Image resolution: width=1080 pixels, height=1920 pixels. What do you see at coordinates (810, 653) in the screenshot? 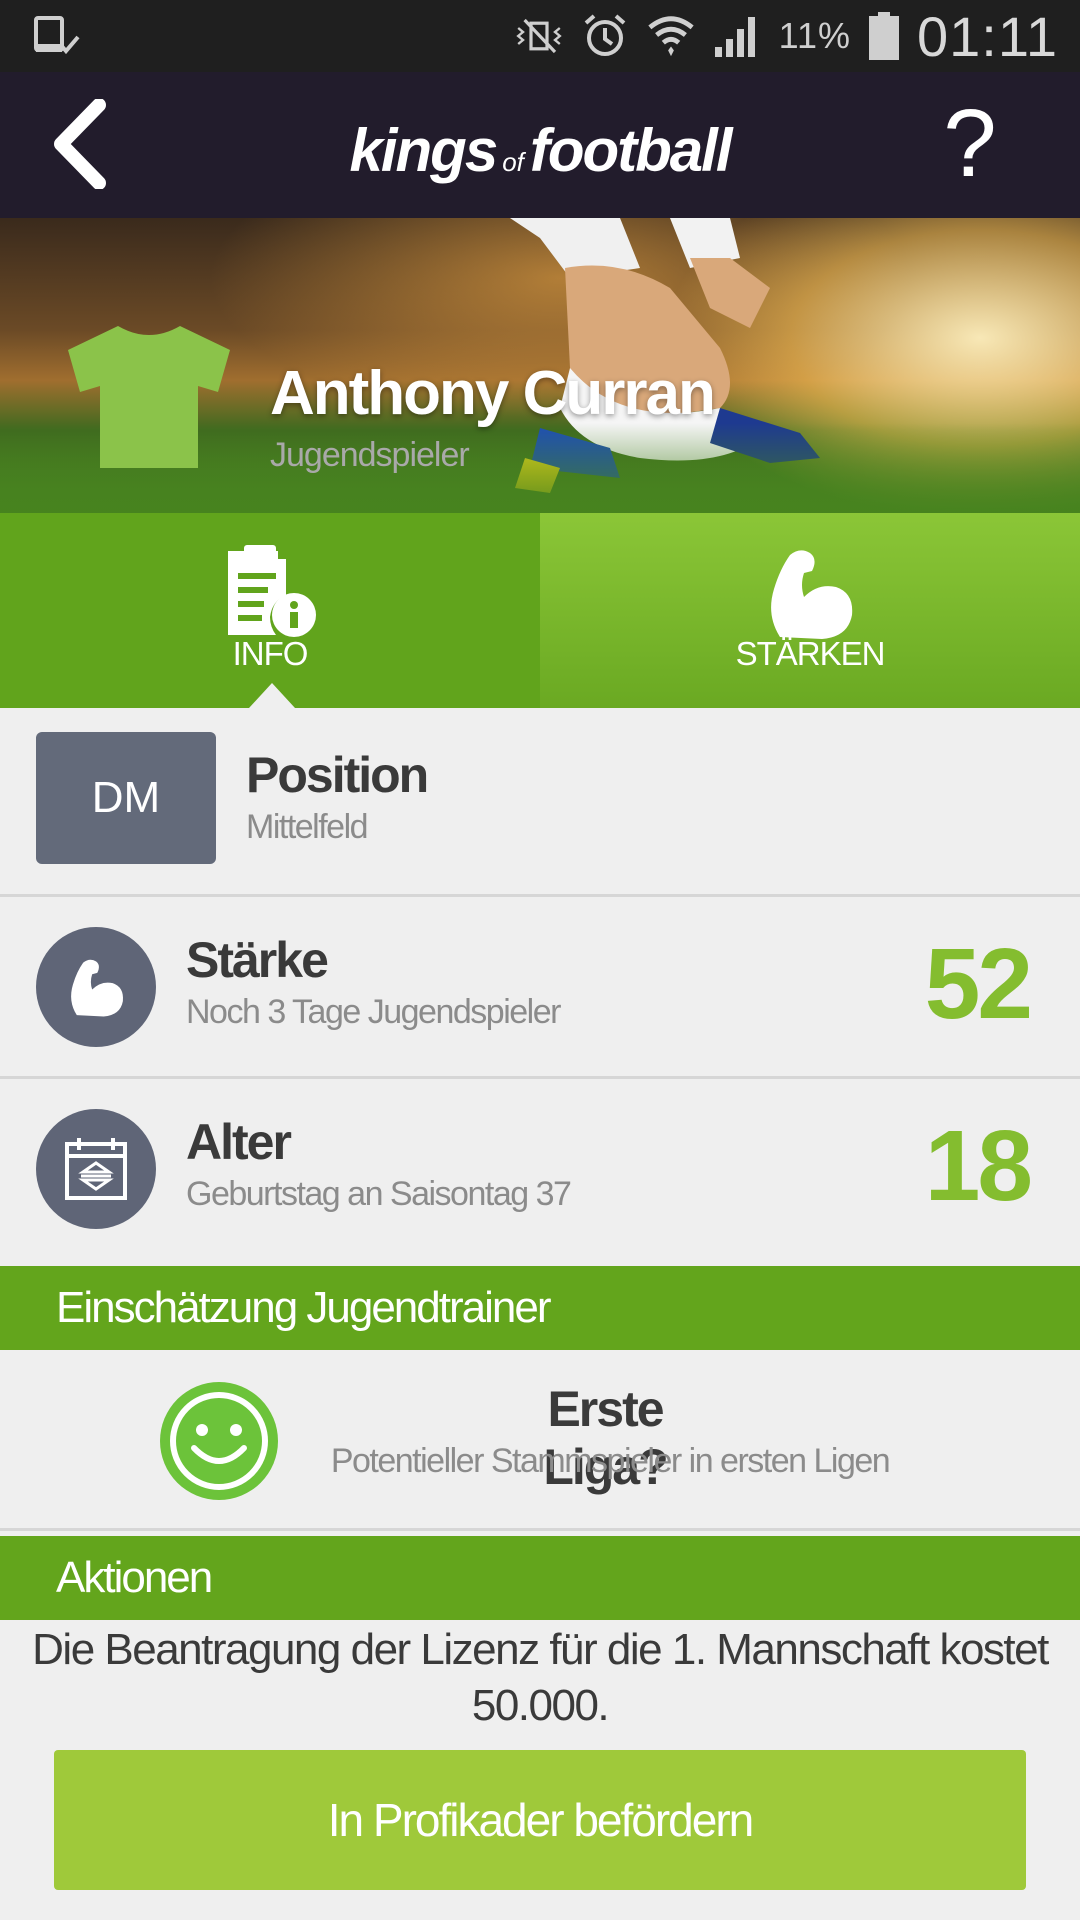
I see `tab-staerken-label: STÄRKEN` at bounding box center [810, 653].